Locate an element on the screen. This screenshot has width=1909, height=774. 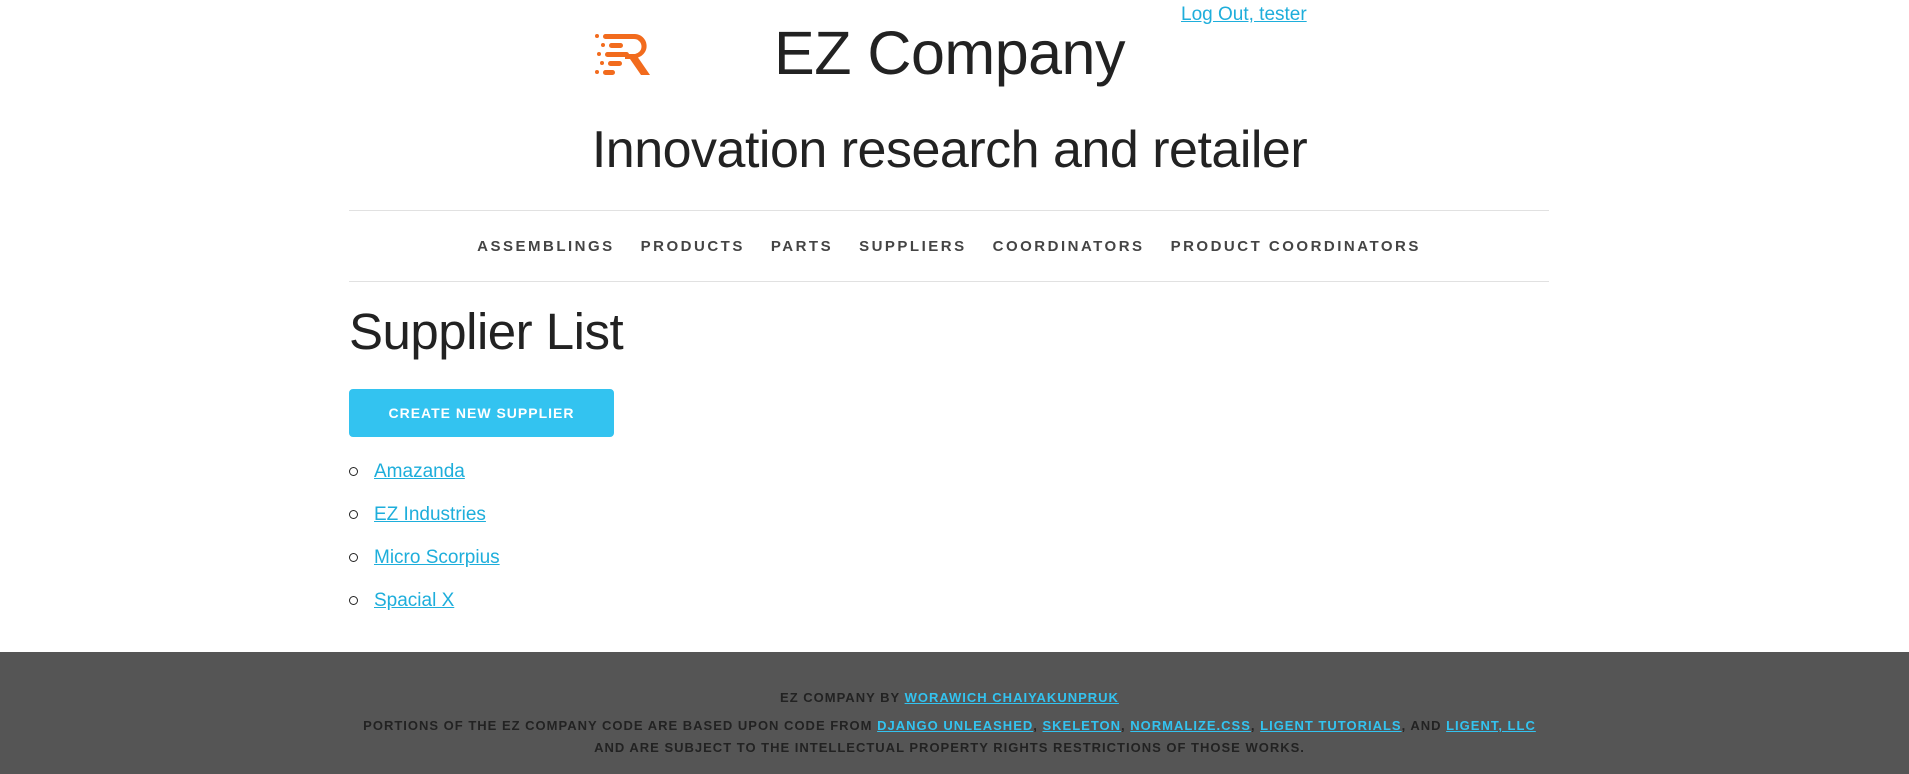
nav-item-products: PRODUCTS is located at coordinates (693, 246).